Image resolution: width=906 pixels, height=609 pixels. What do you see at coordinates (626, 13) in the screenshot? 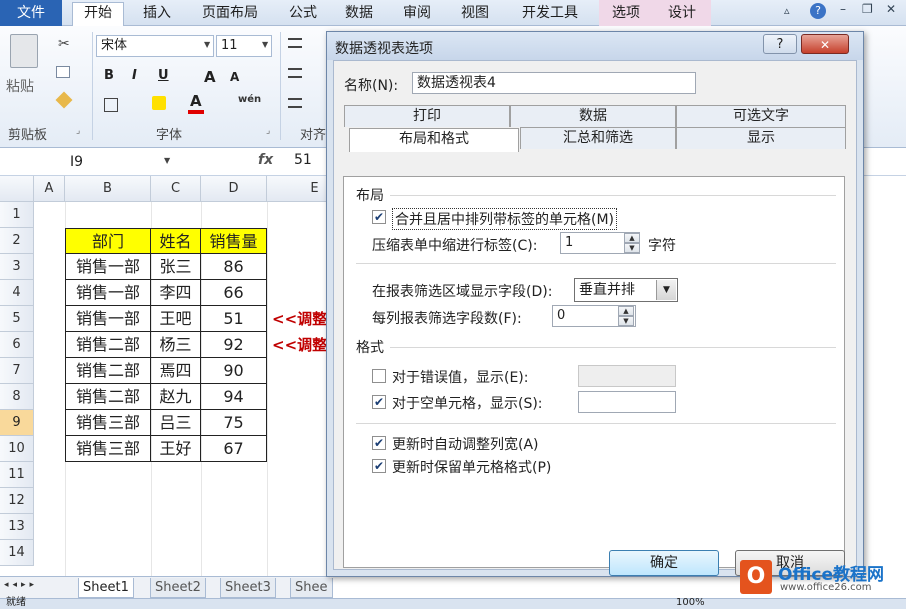
I see `tab-options: 选项` at bounding box center [626, 13].